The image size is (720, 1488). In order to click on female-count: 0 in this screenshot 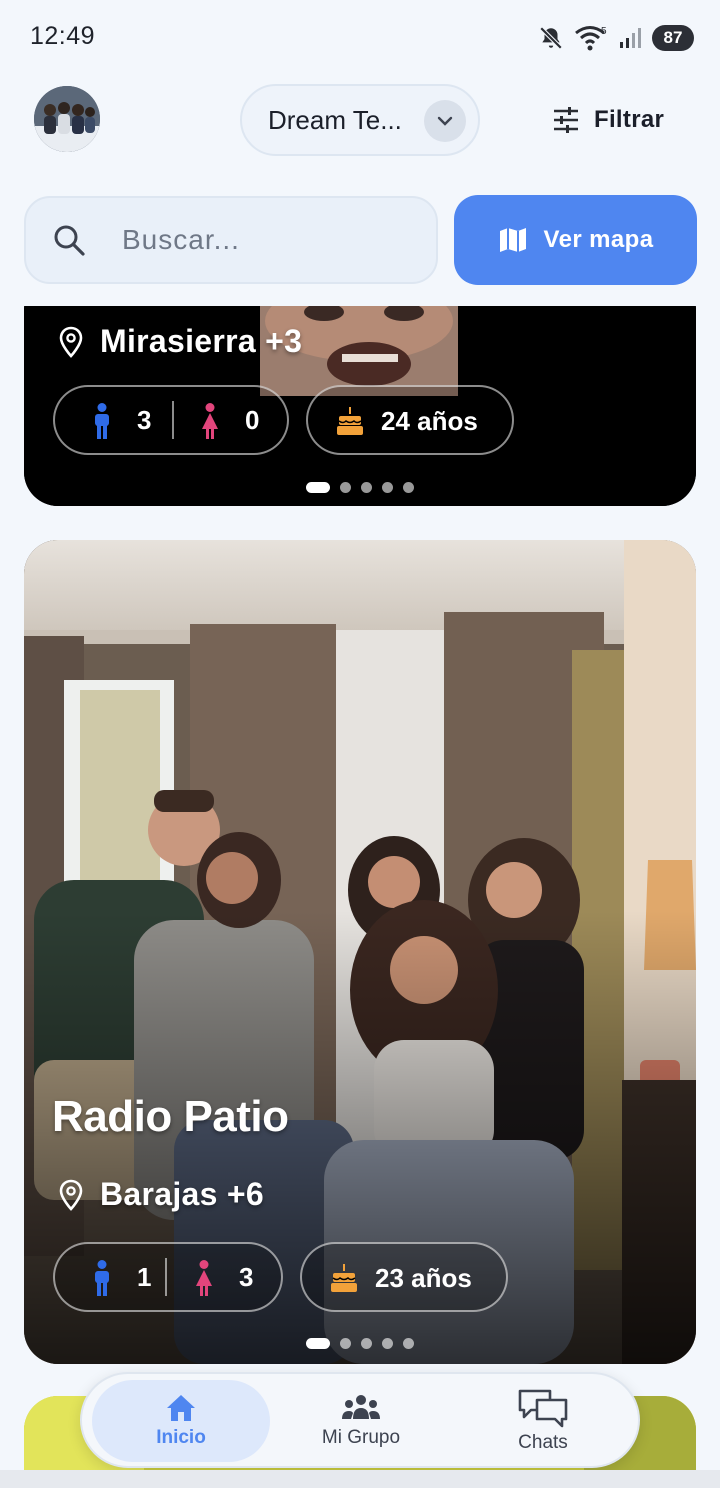, I will do `click(252, 420)`.